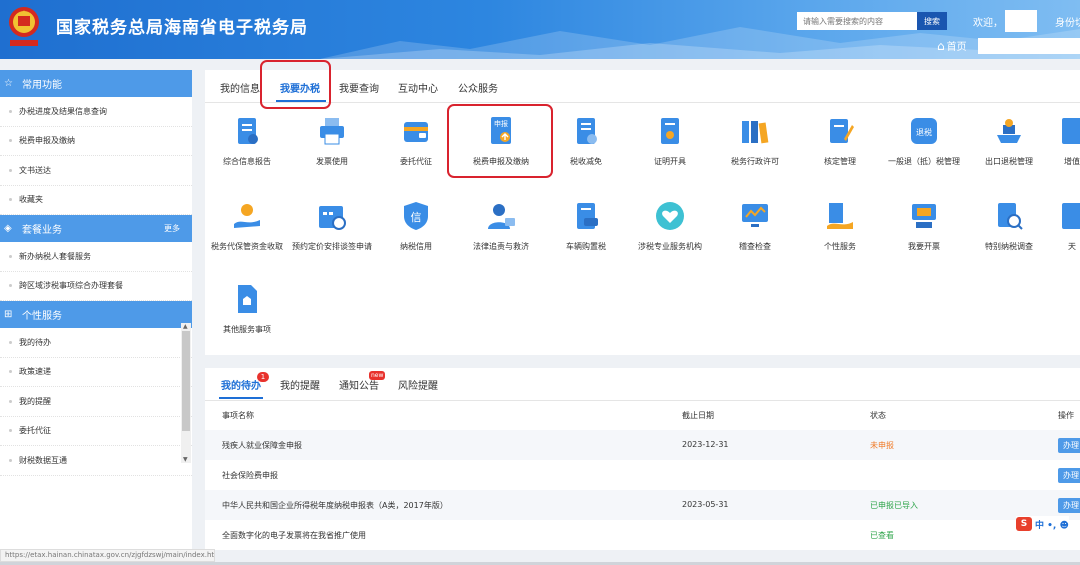 The image size is (1080, 565). What do you see at coordinates (359, 87) in the screenshot?
I see `tab-query: 我要查询` at bounding box center [359, 87].